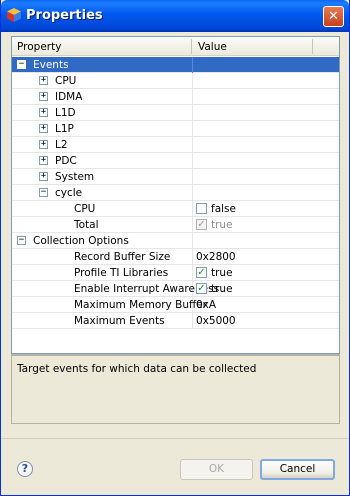 The width and height of the screenshot is (350, 496). Describe the element at coordinates (175, 257) in the screenshot. I see `table-row: Record Buffer Size 0x2800` at that location.